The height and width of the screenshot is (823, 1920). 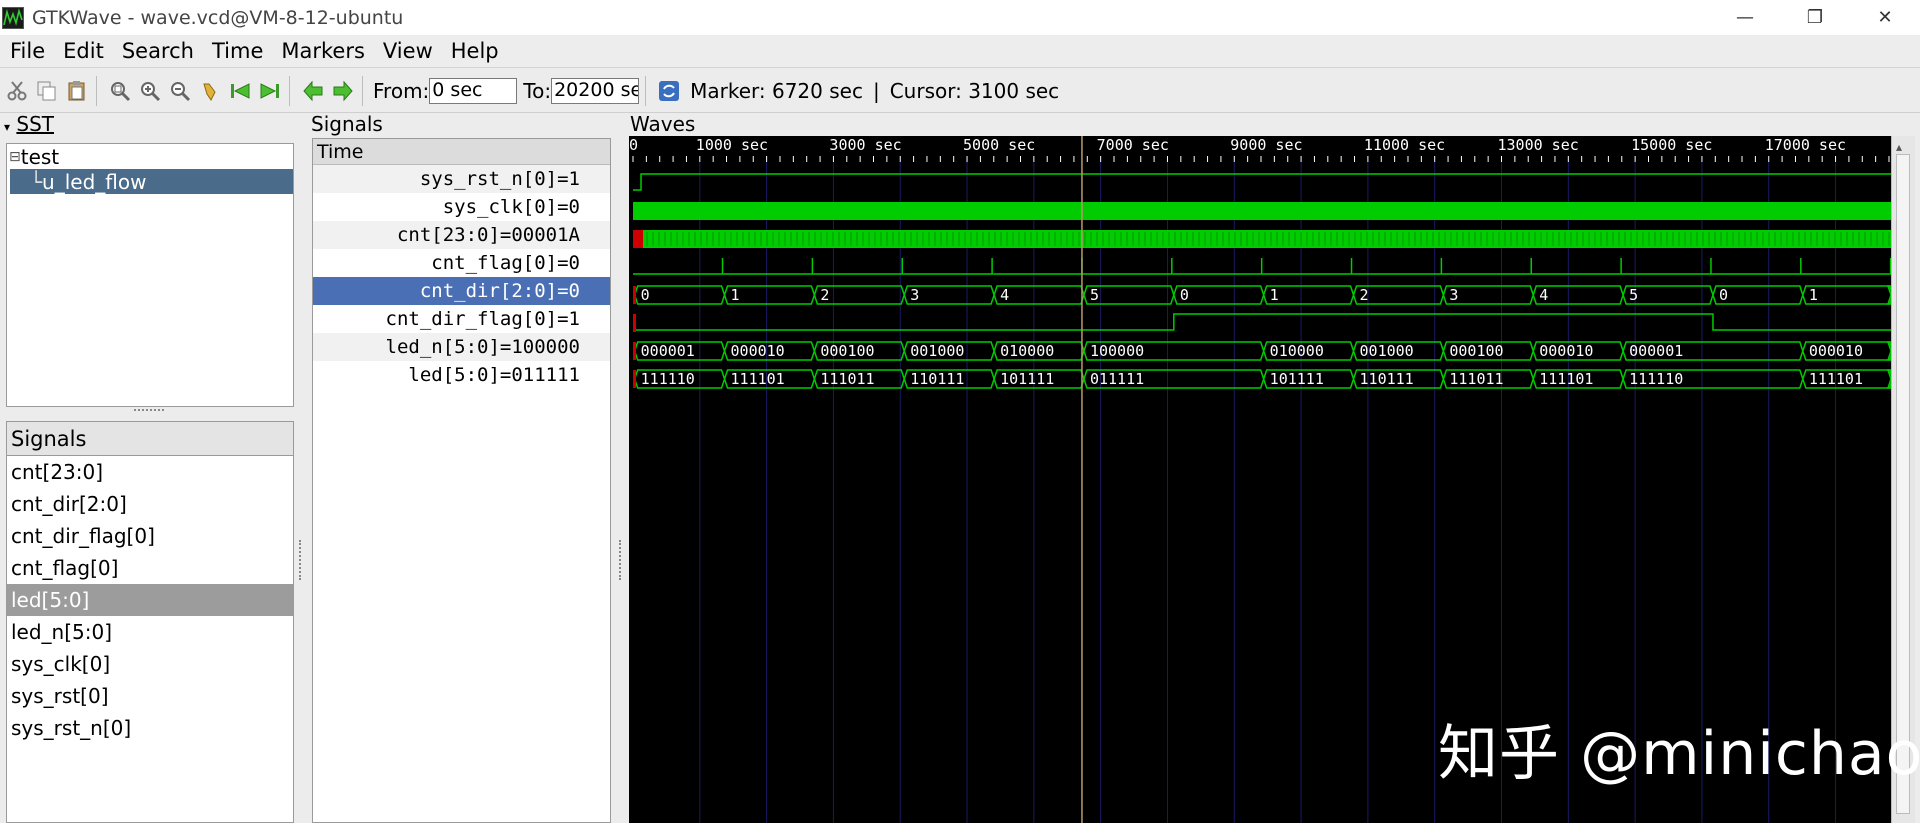 I want to click on tree-node-u-led-flow: └ u_led_flow, so click(x=151, y=181).